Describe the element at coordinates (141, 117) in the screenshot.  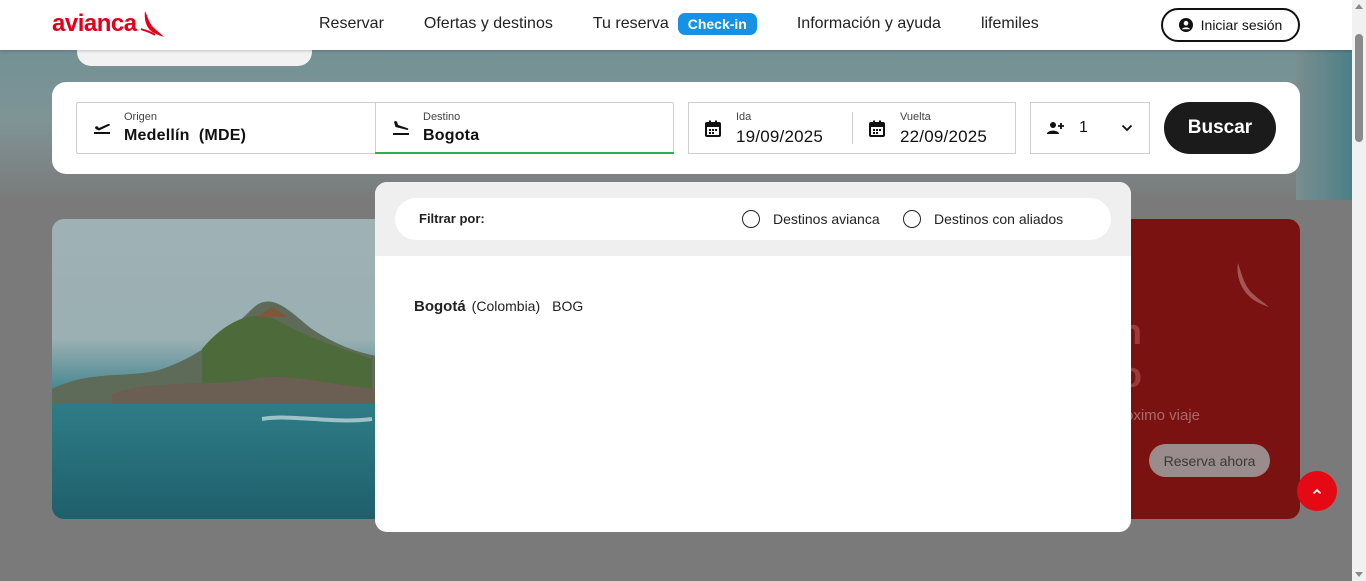
I see `origin-label: Origen` at that location.